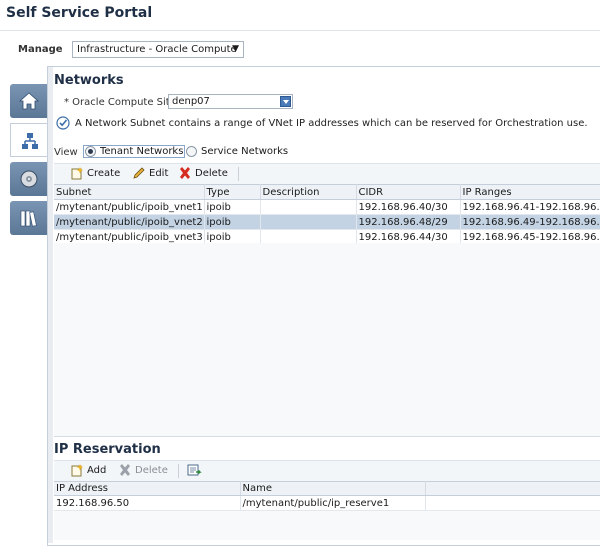 This screenshot has width=600, height=546. I want to click on library-icon, so click(28, 218).